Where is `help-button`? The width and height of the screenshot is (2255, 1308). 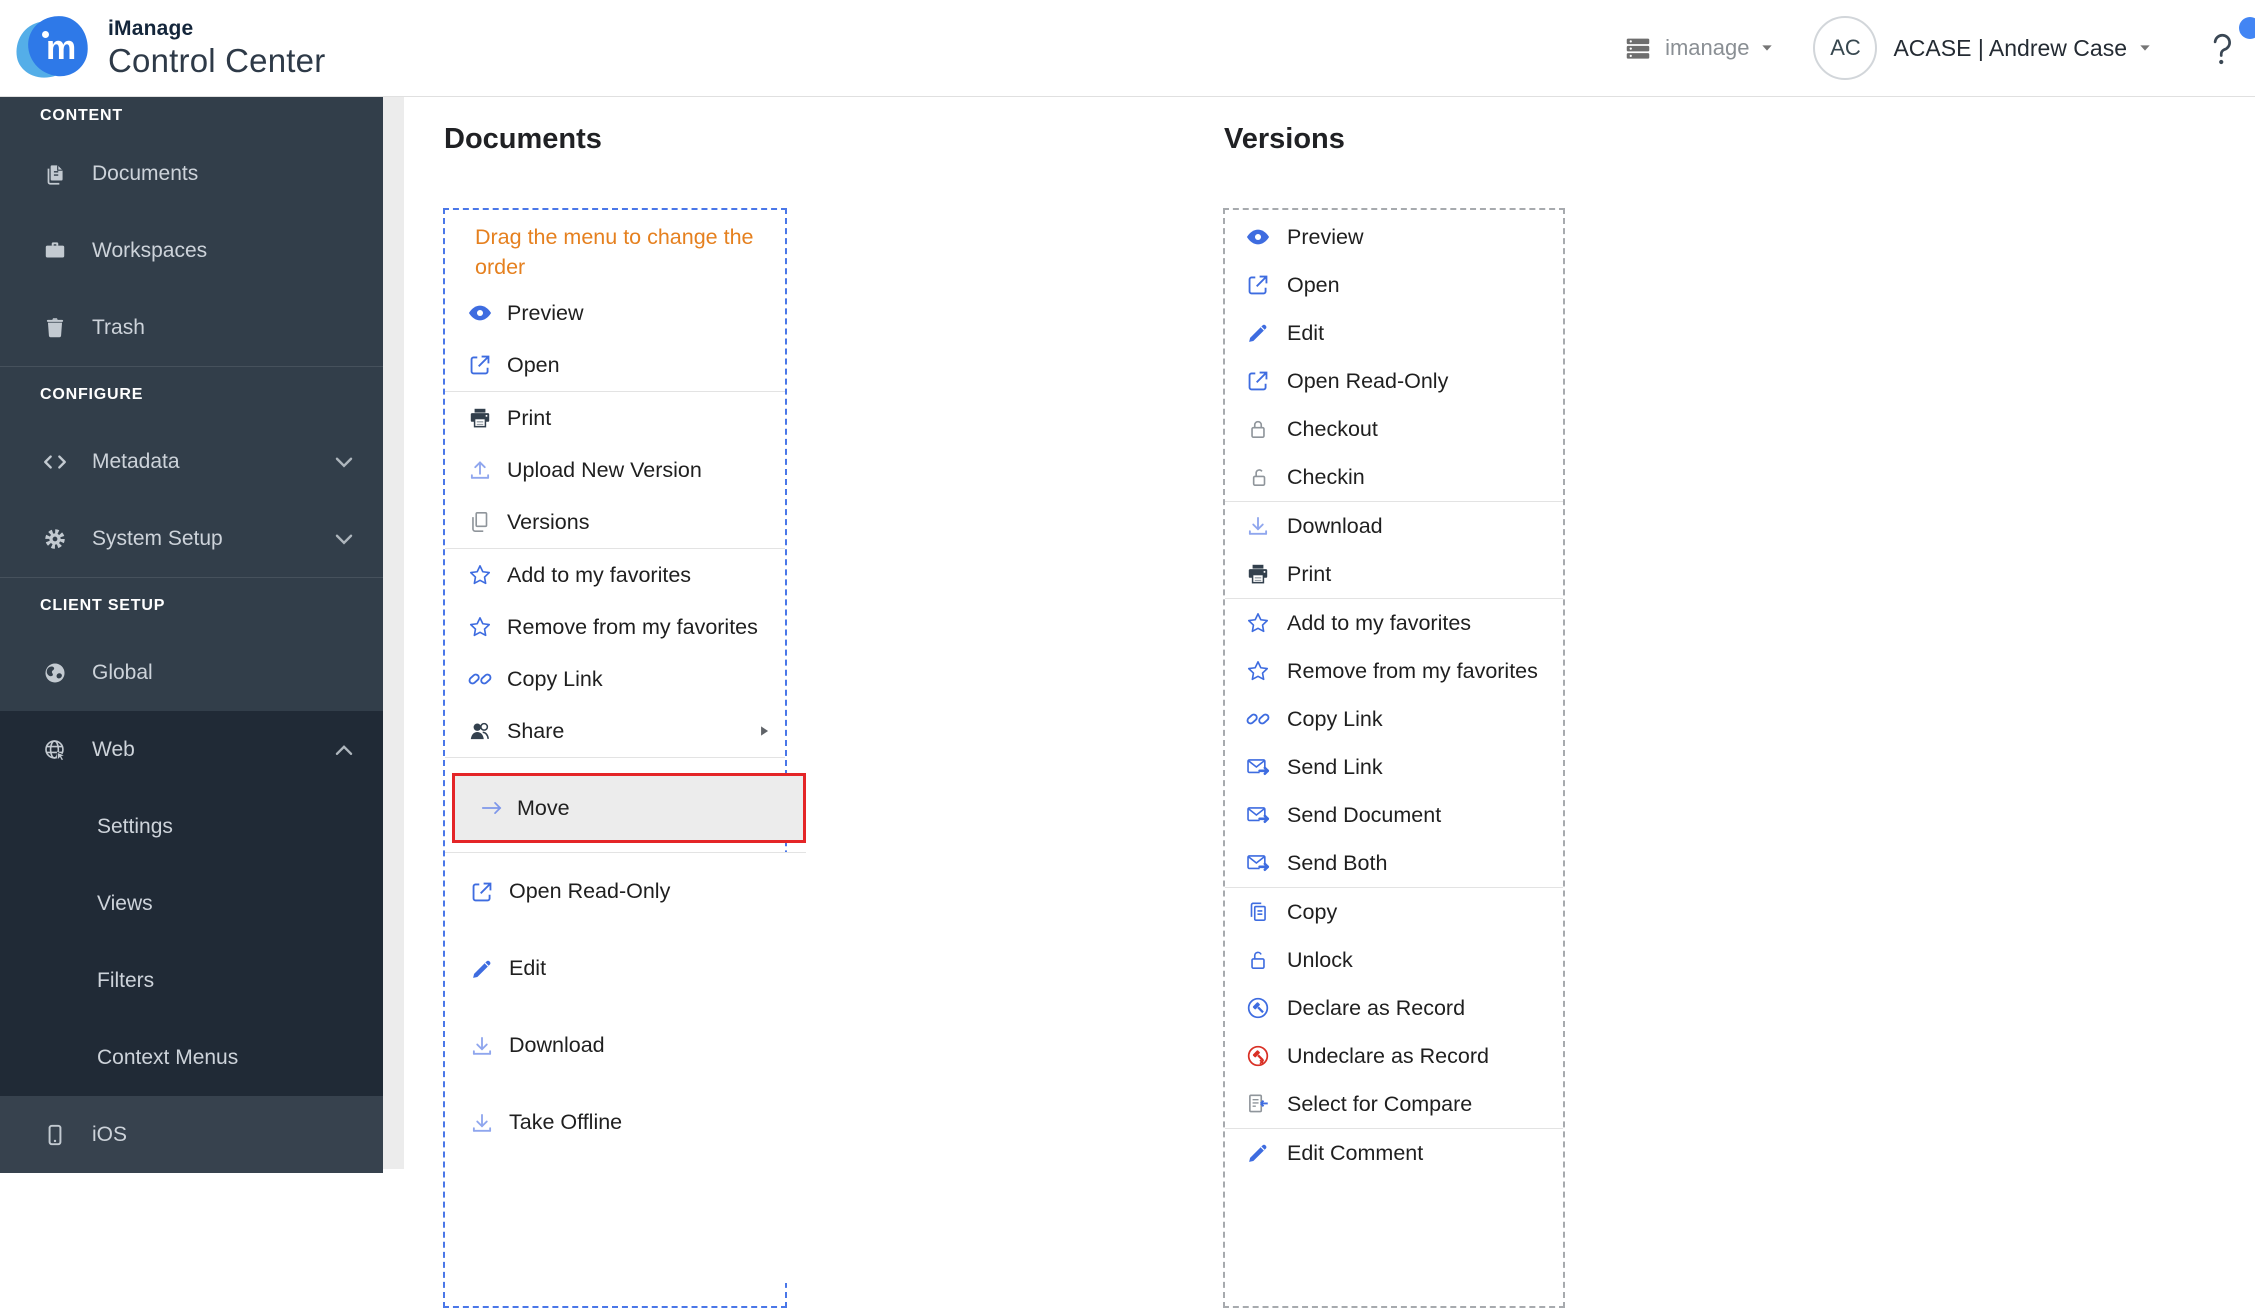
help-button is located at coordinates (2227, 44).